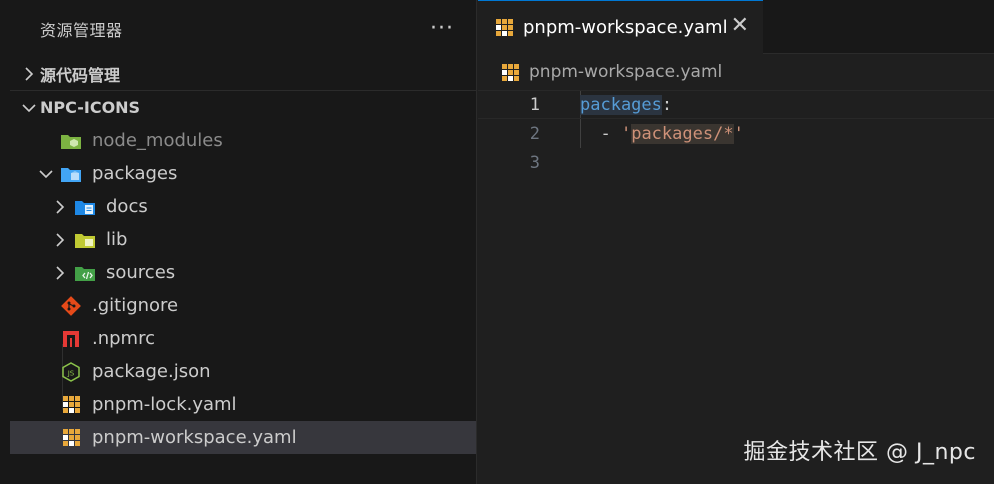 This screenshot has height=484, width=994. What do you see at coordinates (243, 338) in the screenshot?
I see `tree-item-npmrc: .npmrc` at bounding box center [243, 338].